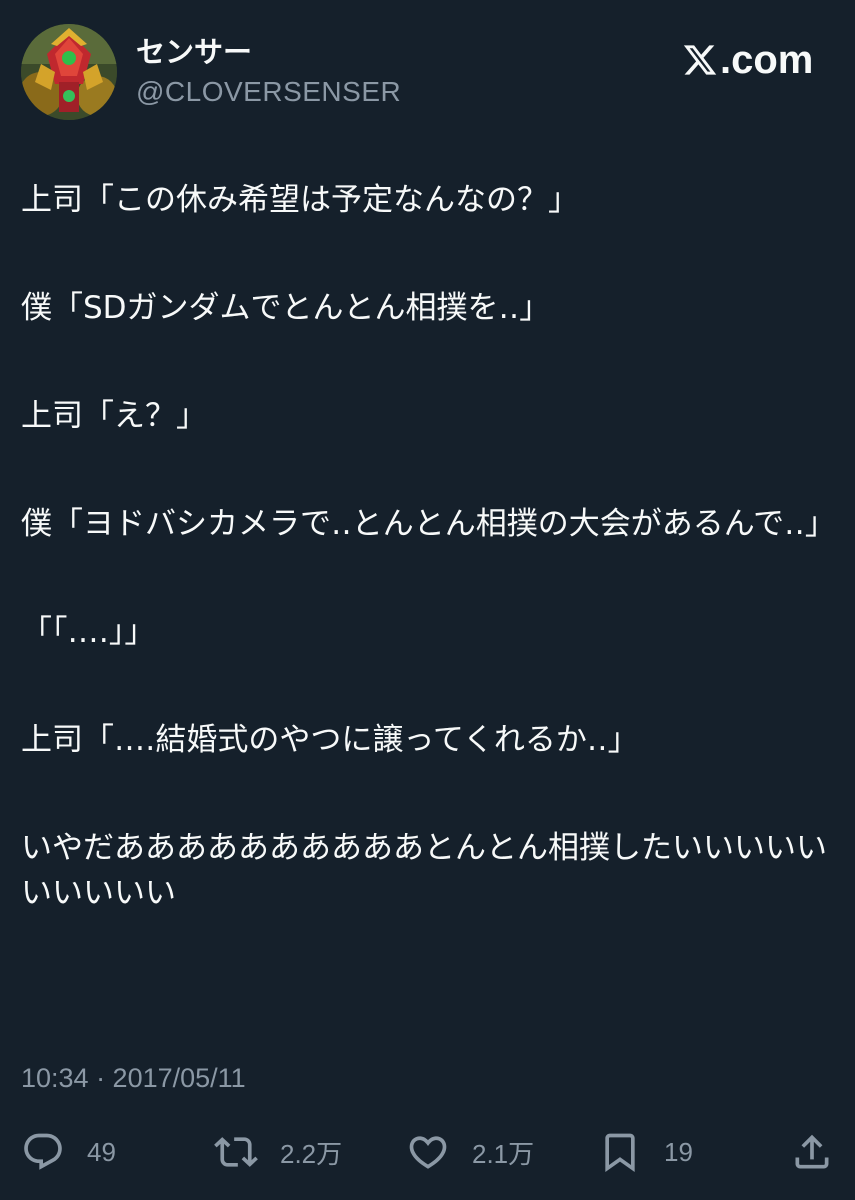  I want to click on tweet-actions-bar: 49 2.2万 2.1万 19, so click(427, 1152).